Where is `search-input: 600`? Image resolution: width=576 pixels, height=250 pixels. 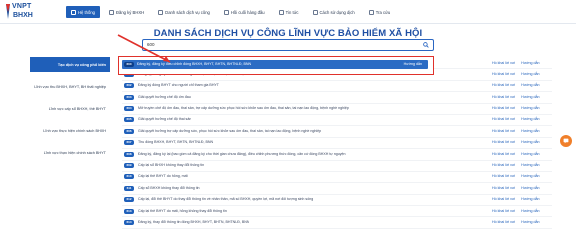 search-input: 600 is located at coordinates (151, 44).